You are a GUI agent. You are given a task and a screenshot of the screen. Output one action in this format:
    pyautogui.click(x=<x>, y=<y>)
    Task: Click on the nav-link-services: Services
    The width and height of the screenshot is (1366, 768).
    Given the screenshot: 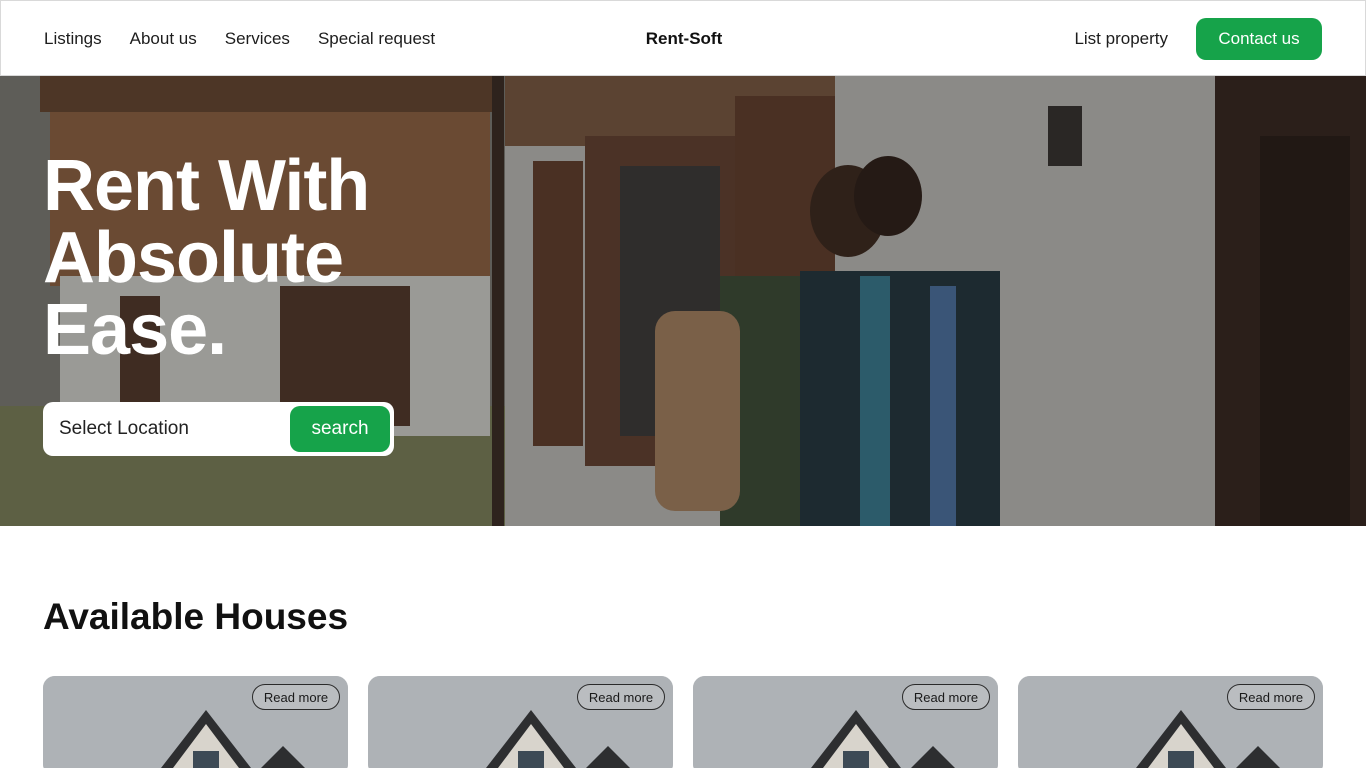 What is the action you would take?
    pyautogui.click(x=257, y=39)
    